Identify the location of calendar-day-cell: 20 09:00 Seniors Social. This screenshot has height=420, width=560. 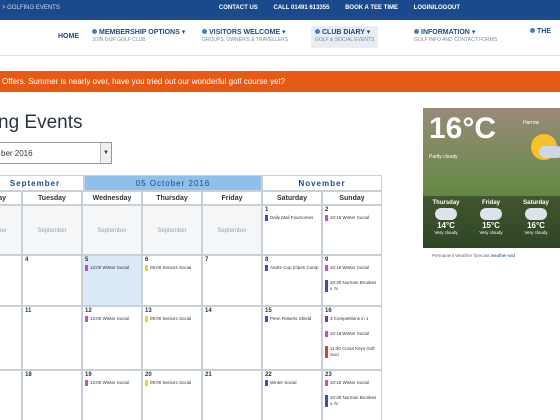
(172, 395).